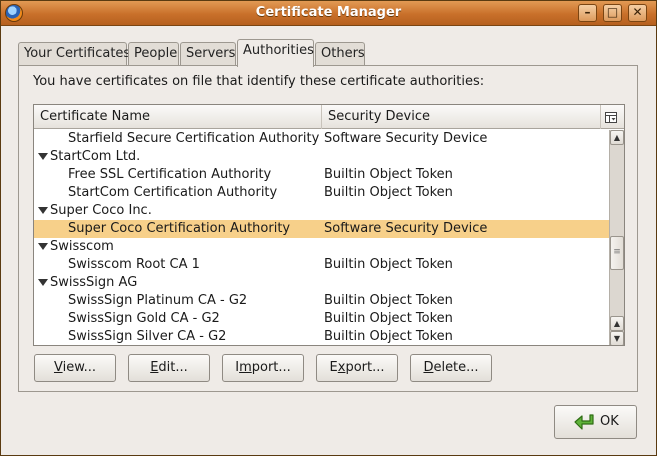 This screenshot has height=456, width=657. Describe the element at coordinates (584, 422) in the screenshot. I see `green-arrow-icon` at that location.